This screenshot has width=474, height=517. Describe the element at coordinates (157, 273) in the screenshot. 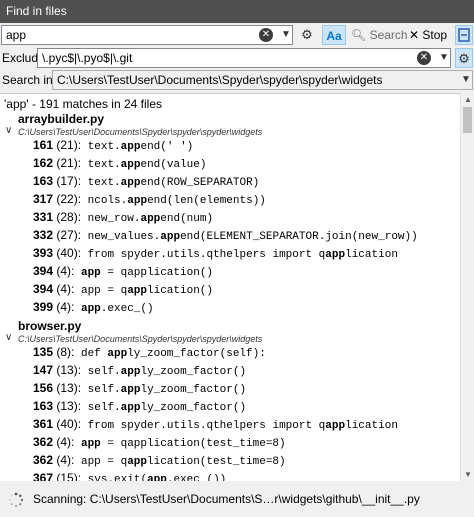

I see `match-code-post: = qapplication()` at that location.